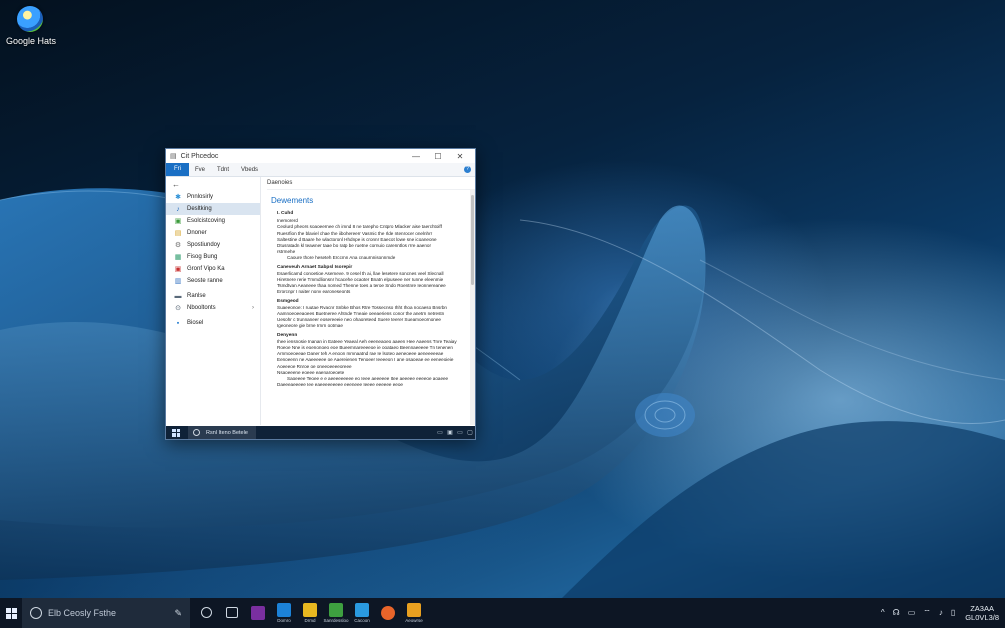 This screenshot has height=628, width=1005. What do you see at coordinates (362, 620) in the screenshot?
I see `app-label: Cacoon` at bounding box center [362, 620].